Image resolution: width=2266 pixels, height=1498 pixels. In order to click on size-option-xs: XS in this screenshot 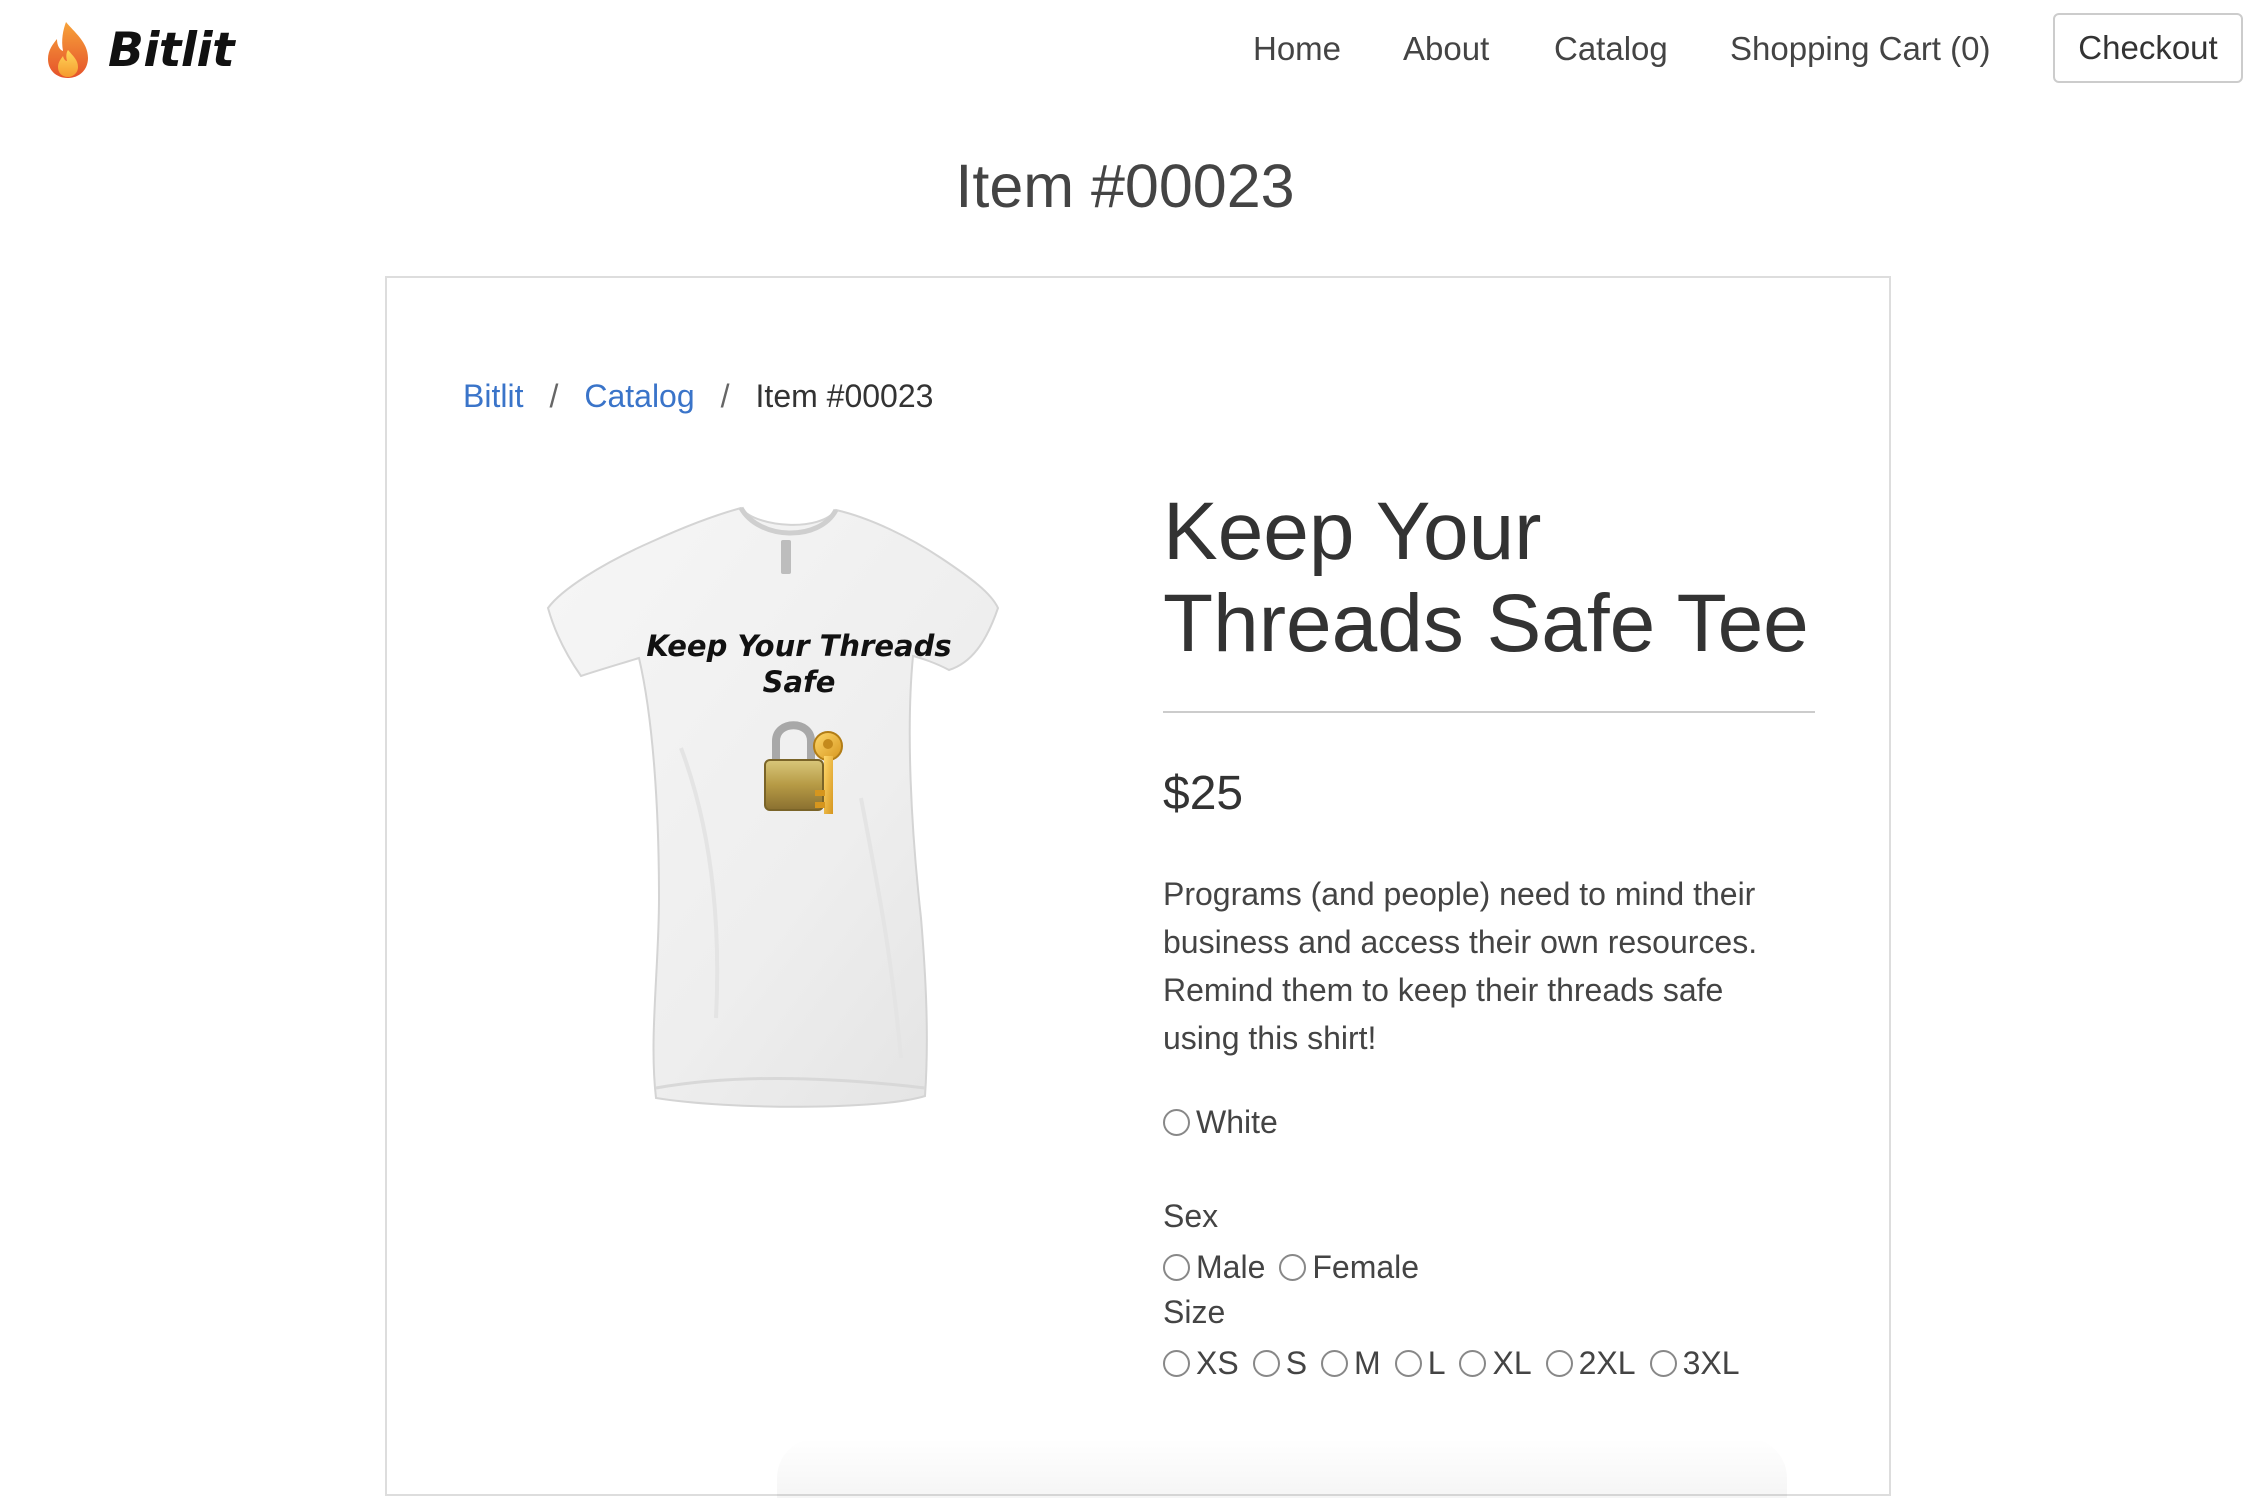, I will do `click(1201, 1363)`.